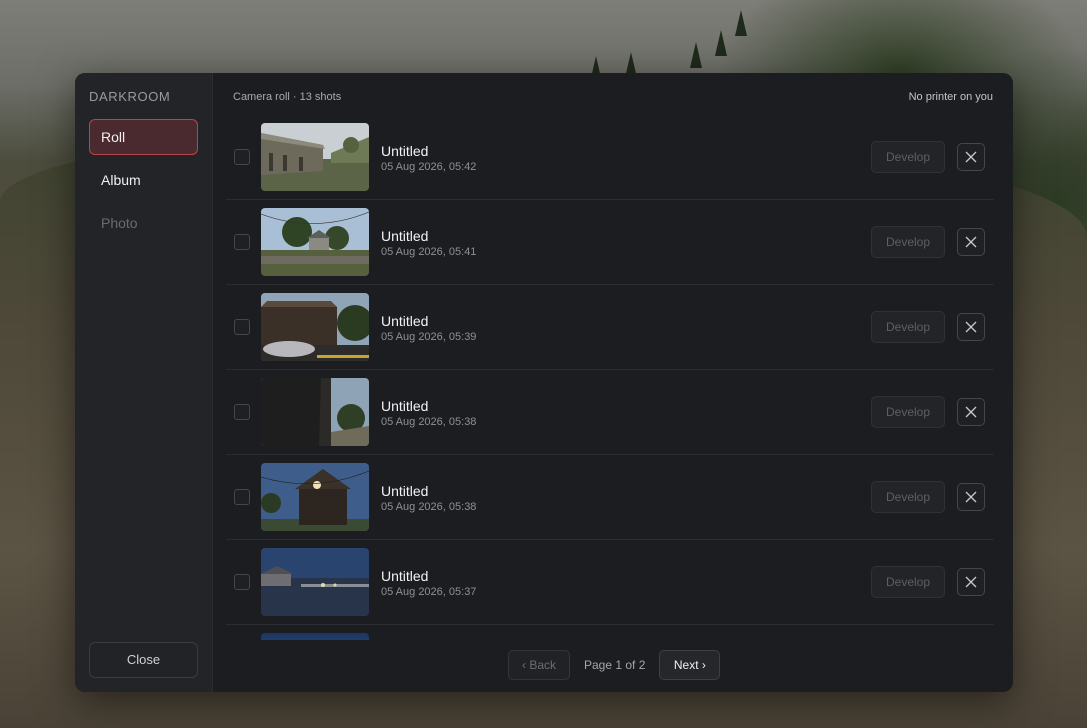 This screenshot has height=728, width=1087. I want to click on next-button: Next ›, so click(690, 665).